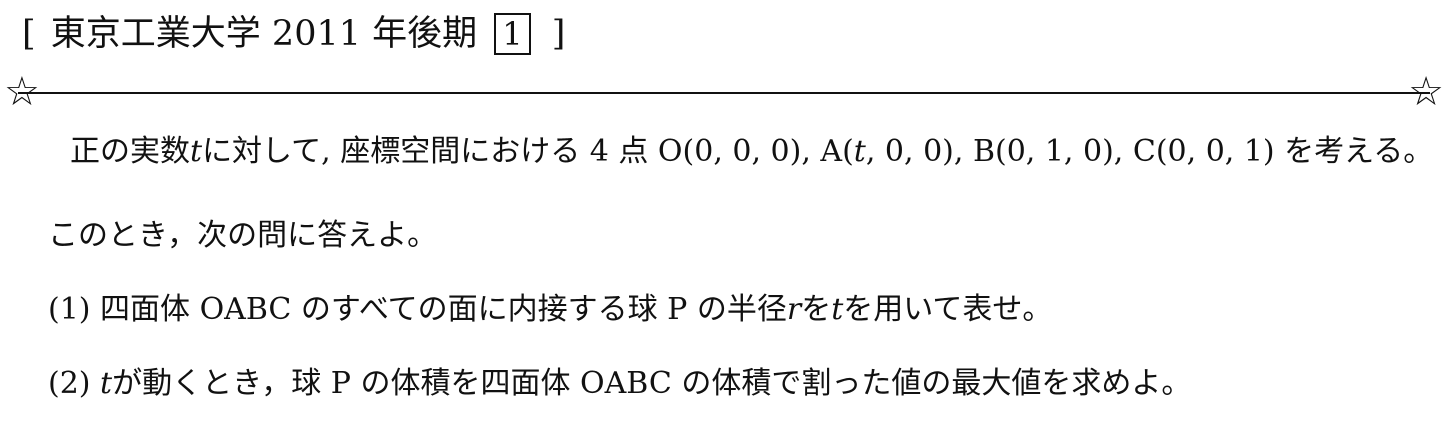 Image resolution: width=1450 pixels, height=426 pixels. I want to click on close-bracket: ], so click(558, 34).